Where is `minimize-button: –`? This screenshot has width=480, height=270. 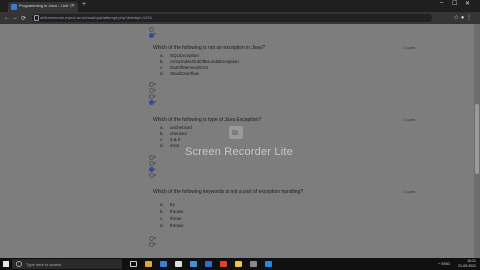 minimize-button: – is located at coordinates (441, 3).